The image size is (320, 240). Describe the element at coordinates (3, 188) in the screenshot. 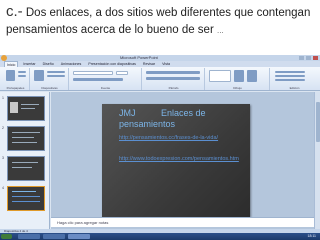

I see `thumbnail-number: 4` at that location.